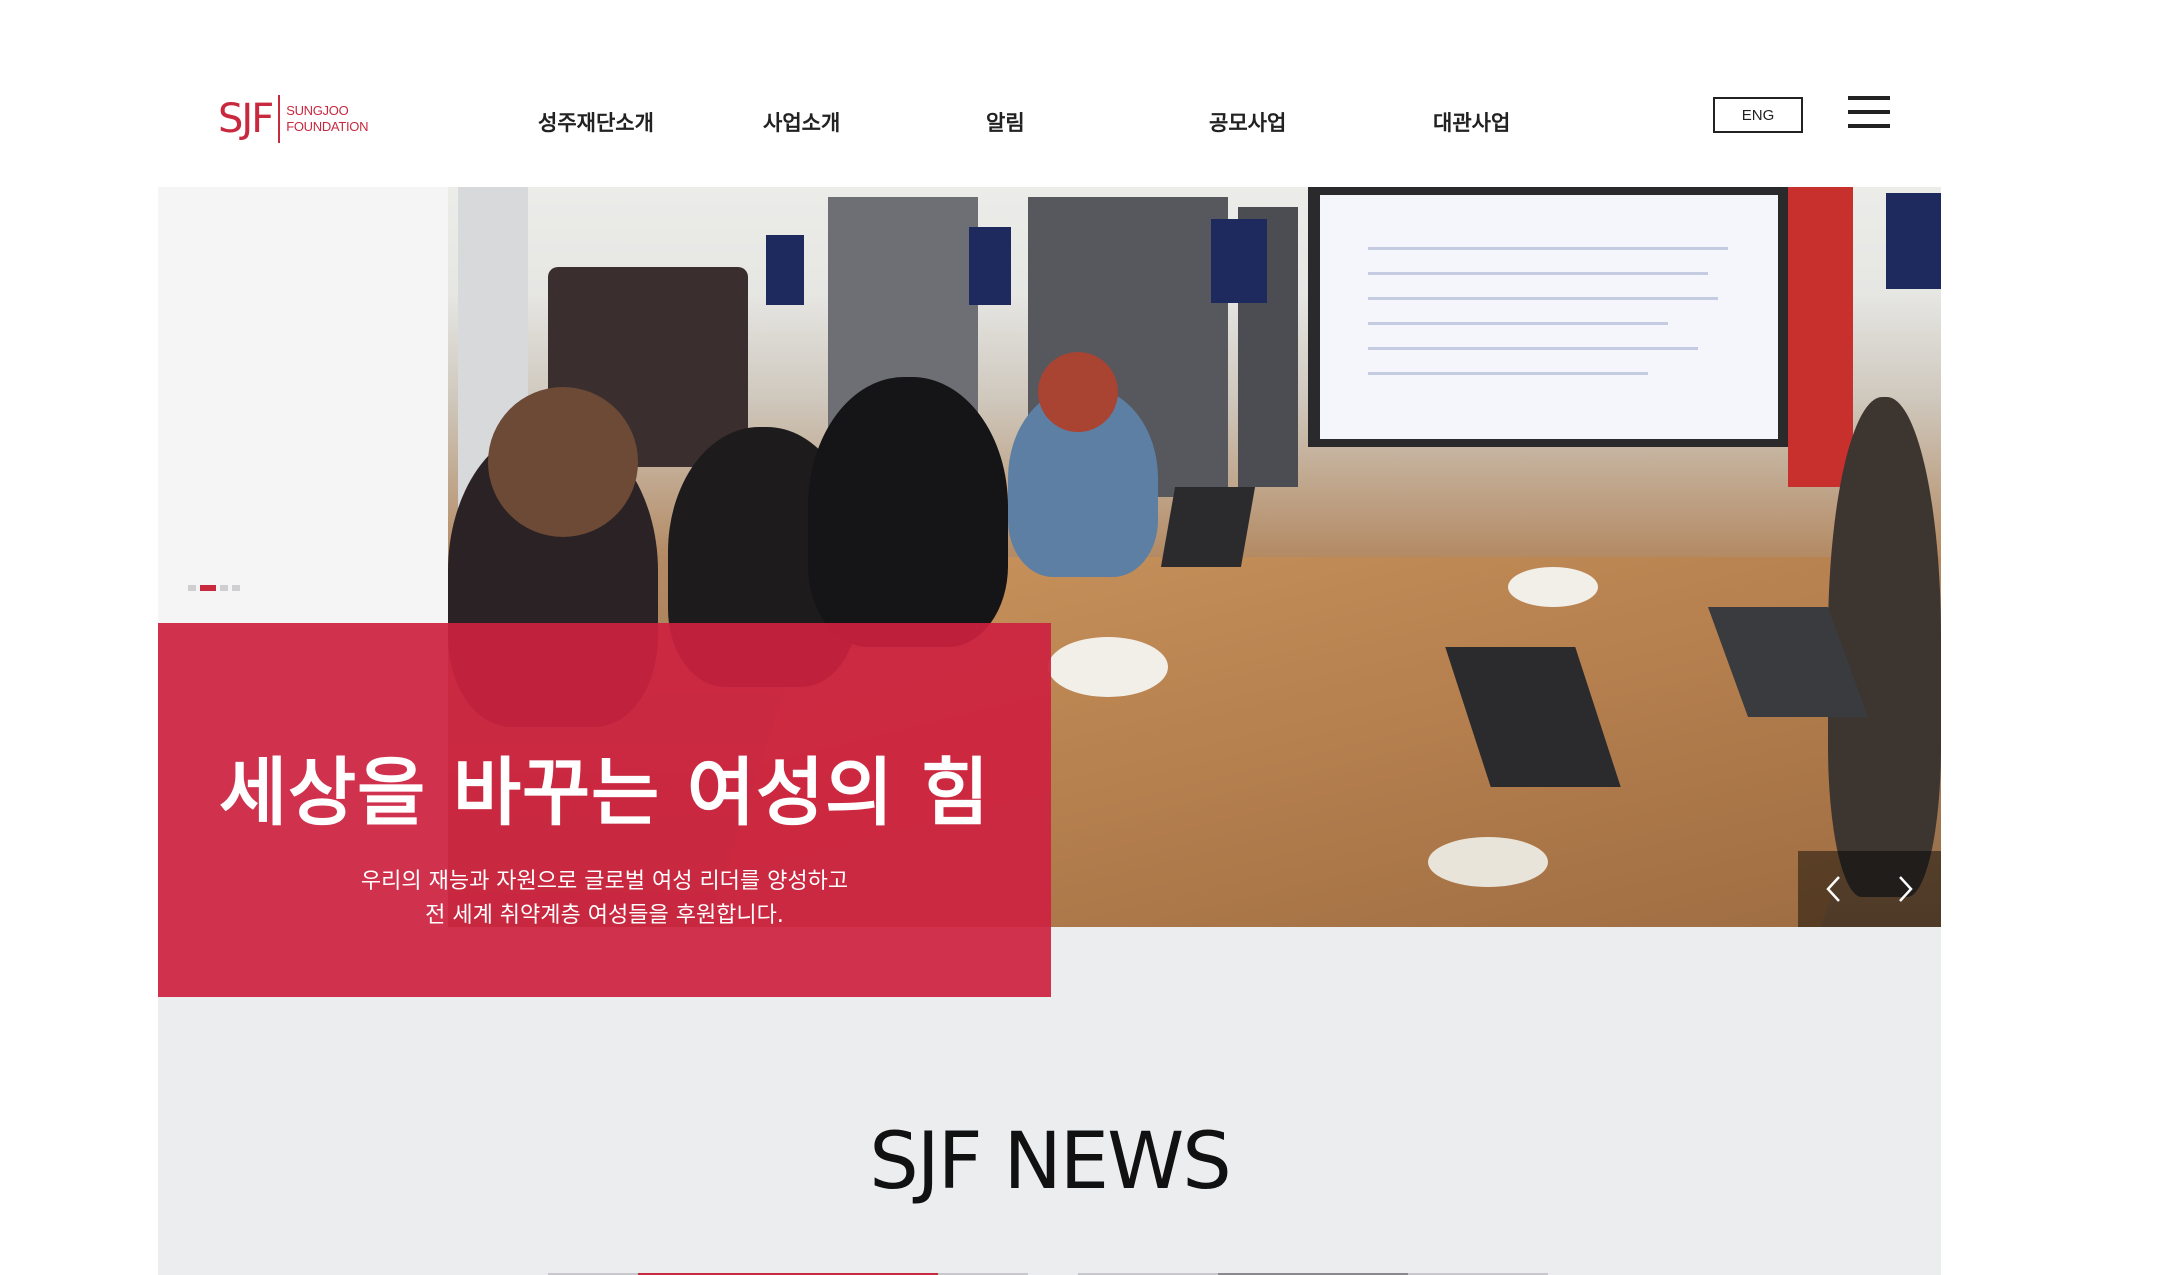 This screenshot has height=1275, width=2168. I want to click on hero-subtitle-line-1: 우리의 재능과 자원으로 글로벌 여성 리더를 양성하고, so click(604, 881).